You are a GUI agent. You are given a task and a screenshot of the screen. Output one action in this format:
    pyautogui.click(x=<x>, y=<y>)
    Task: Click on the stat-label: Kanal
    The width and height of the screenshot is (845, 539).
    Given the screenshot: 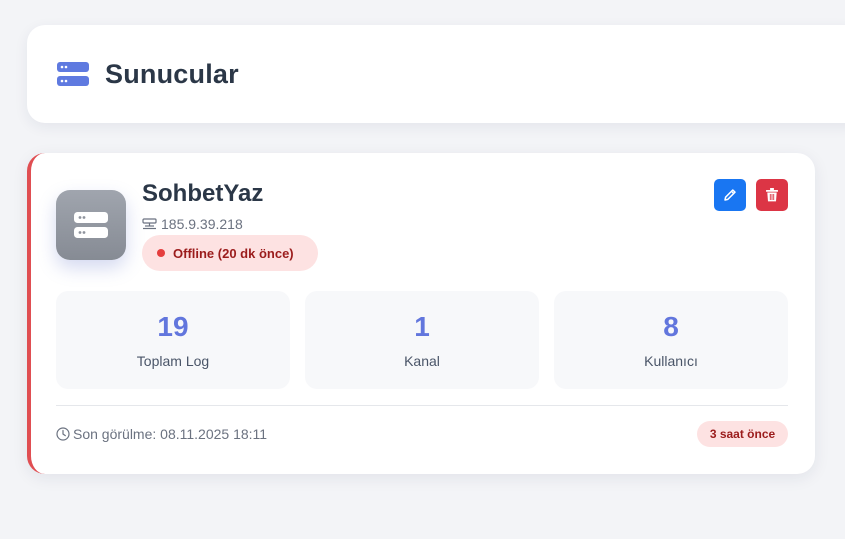 What is the action you would take?
    pyautogui.click(x=422, y=361)
    